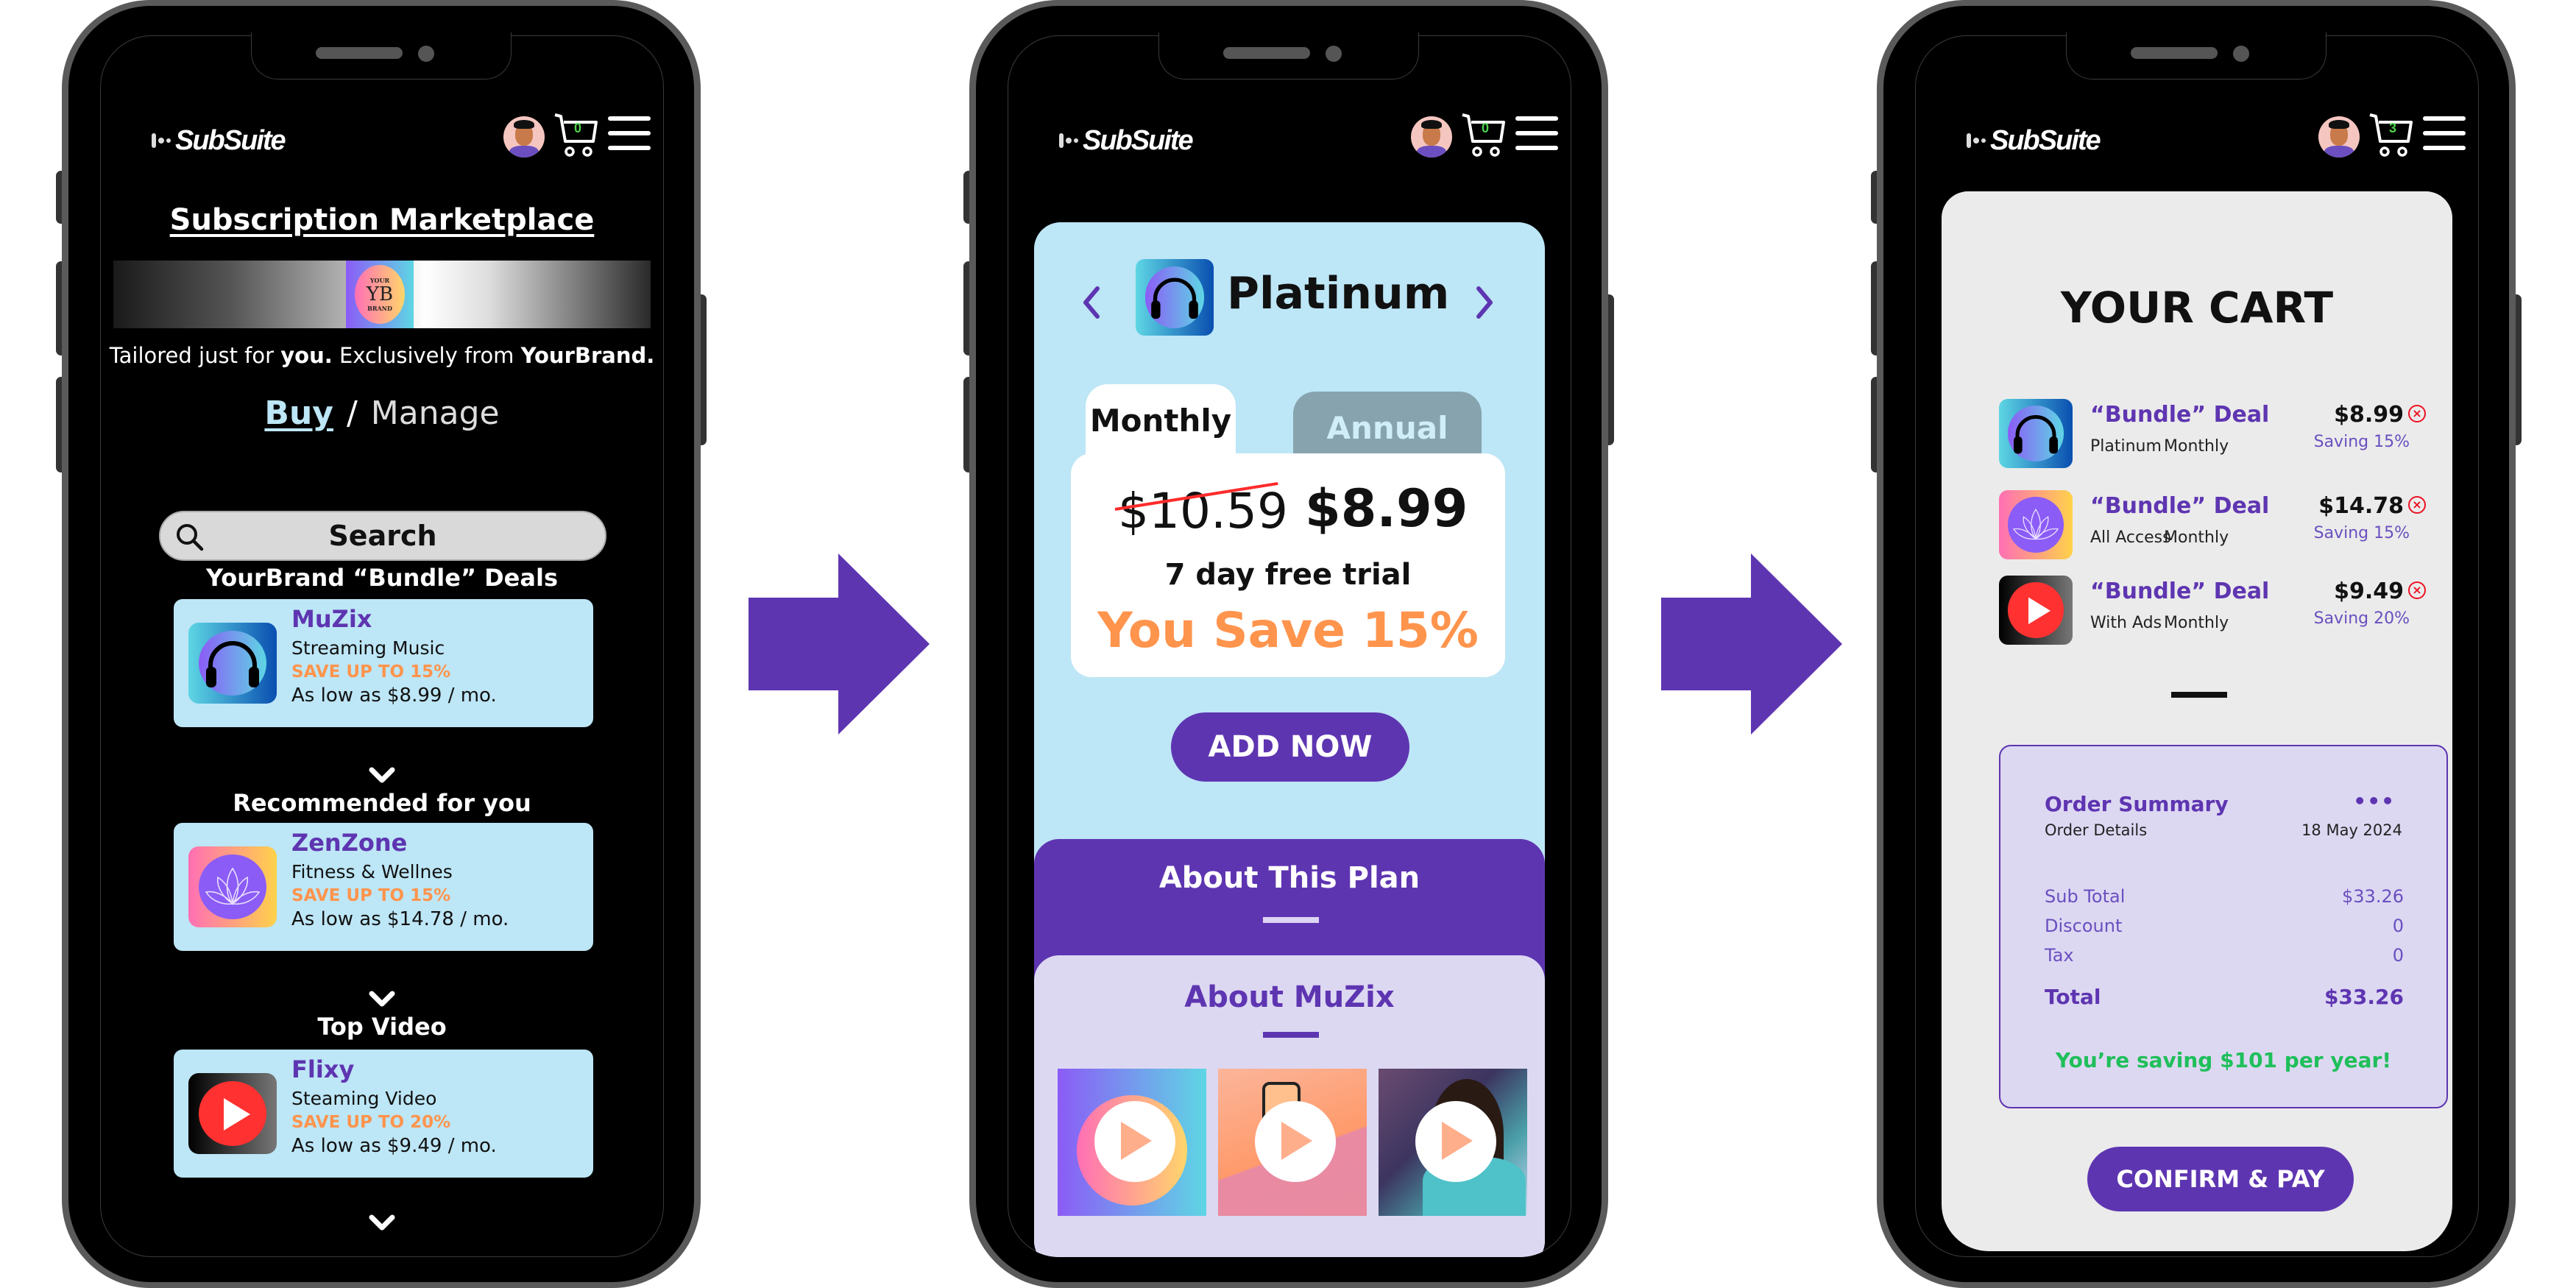  What do you see at coordinates (394, 695) in the screenshot?
I see `price-text: As low as $8.99 / mo.` at bounding box center [394, 695].